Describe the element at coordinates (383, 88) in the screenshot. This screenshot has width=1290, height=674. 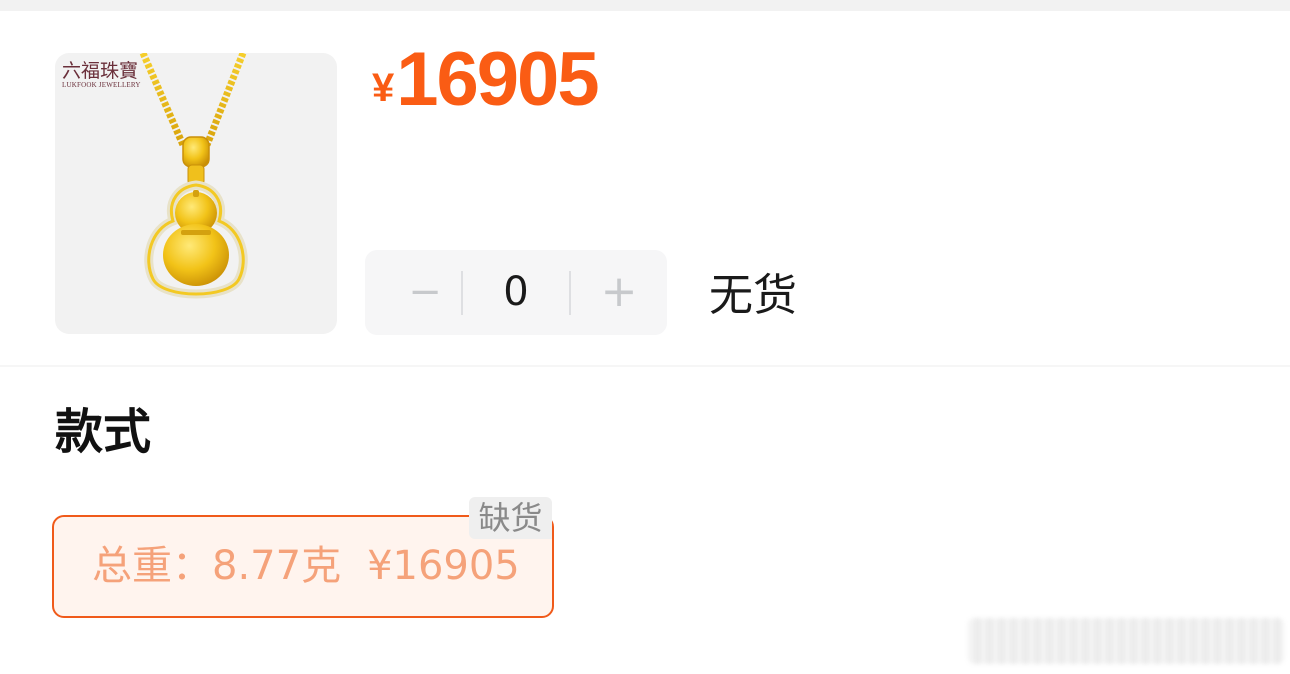
I see `price-currency: ¥` at that location.